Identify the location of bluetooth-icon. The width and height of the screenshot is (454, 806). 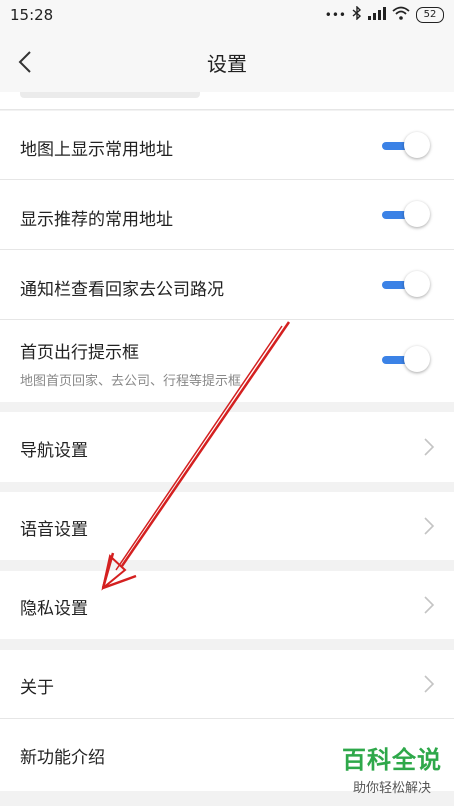
(357, 14).